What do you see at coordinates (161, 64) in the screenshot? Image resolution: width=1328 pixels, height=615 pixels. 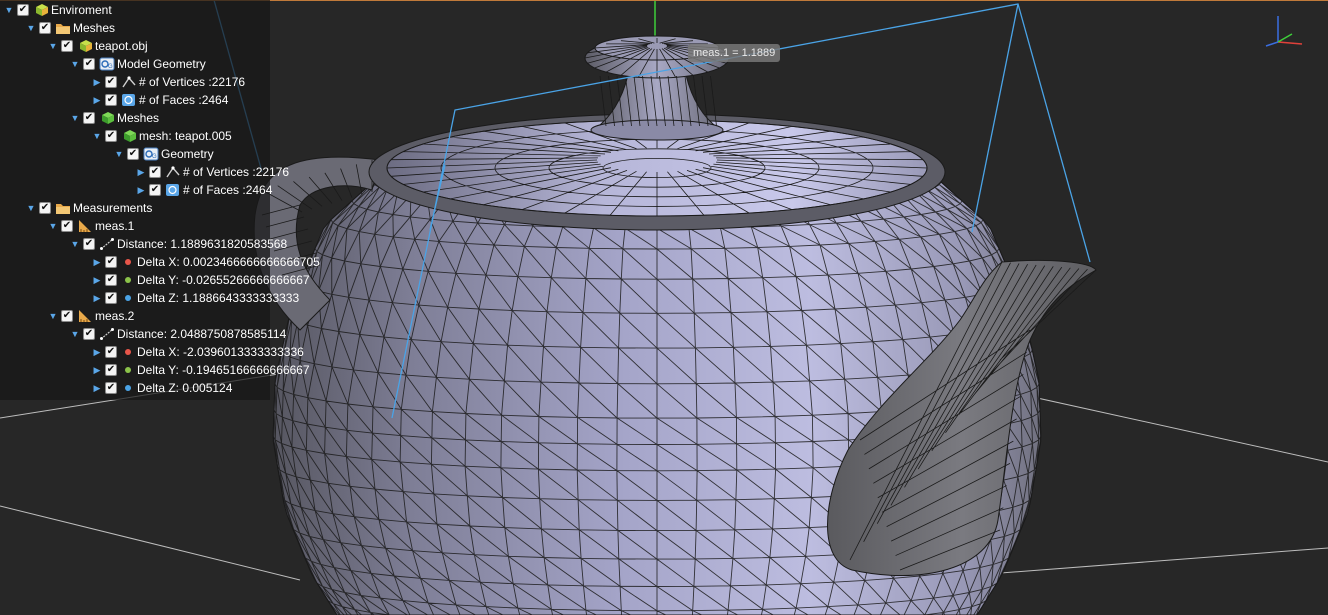 I see `tree-item-label: Model Geometry` at bounding box center [161, 64].